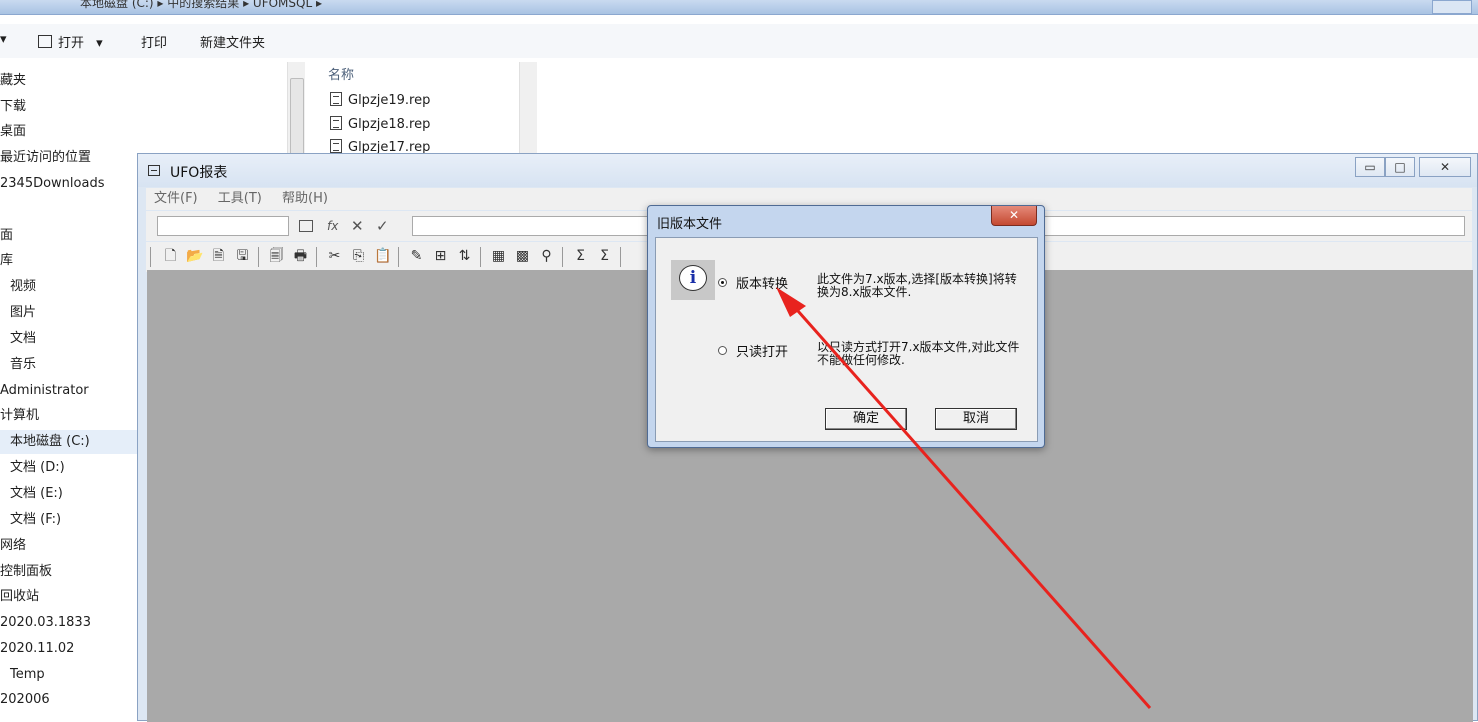 Image resolution: width=1478 pixels, height=722 pixels. Describe the element at coordinates (1400, 167) in the screenshot. I see `maximize-button: □` at that location.